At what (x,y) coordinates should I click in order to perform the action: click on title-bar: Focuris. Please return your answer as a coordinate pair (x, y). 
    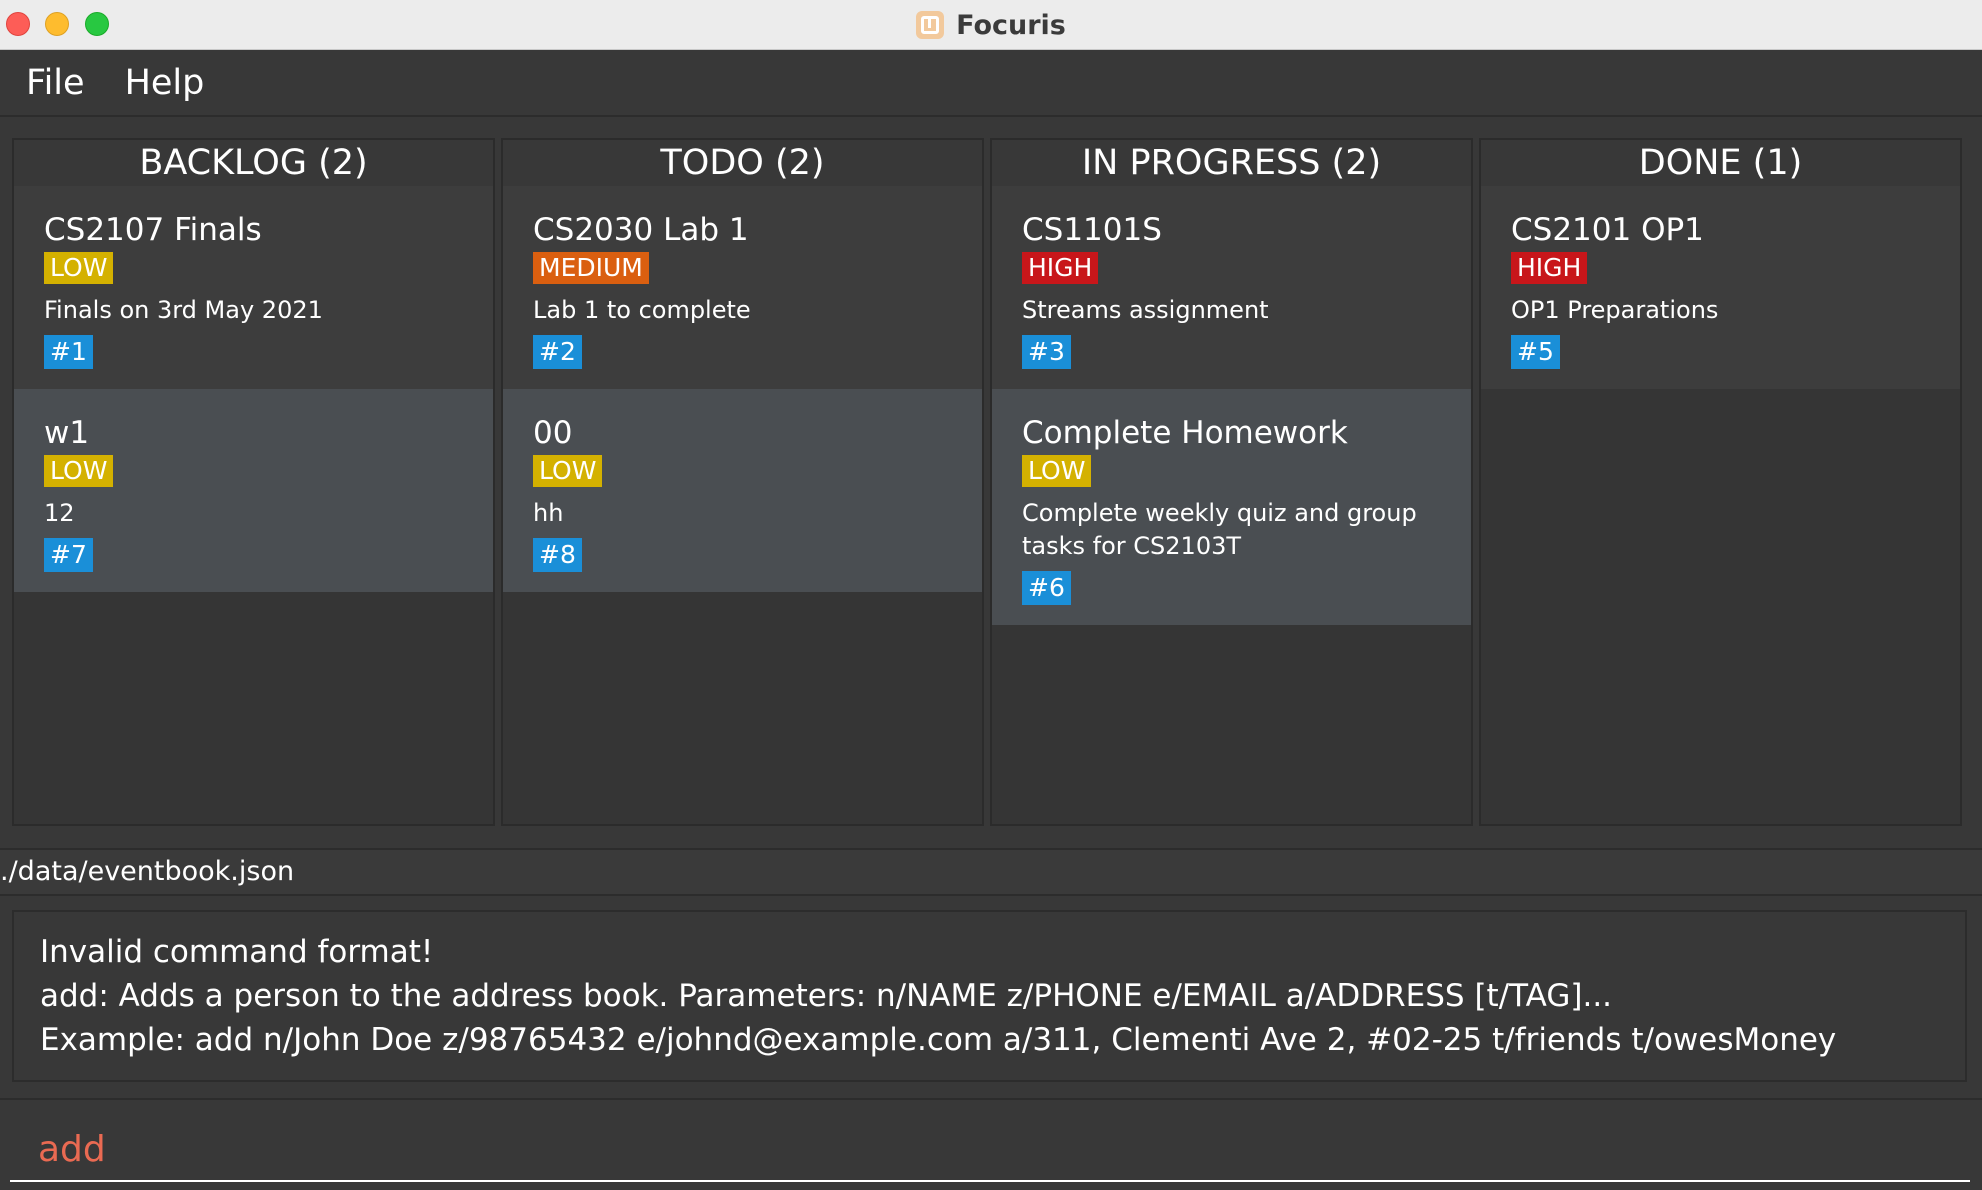
    Looking at the image, I should click on (991, 25).